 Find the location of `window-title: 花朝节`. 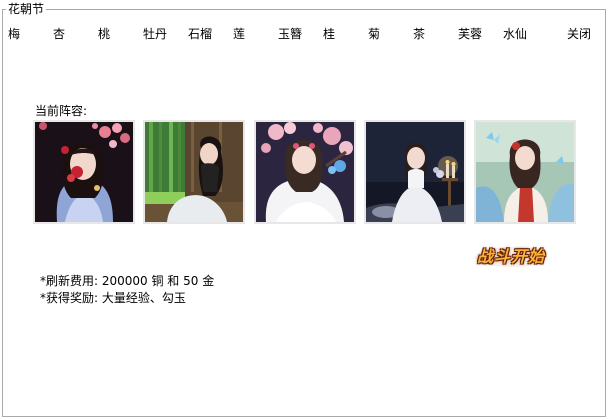

window-title: 花朝节 is located at coordinates (26, 9).